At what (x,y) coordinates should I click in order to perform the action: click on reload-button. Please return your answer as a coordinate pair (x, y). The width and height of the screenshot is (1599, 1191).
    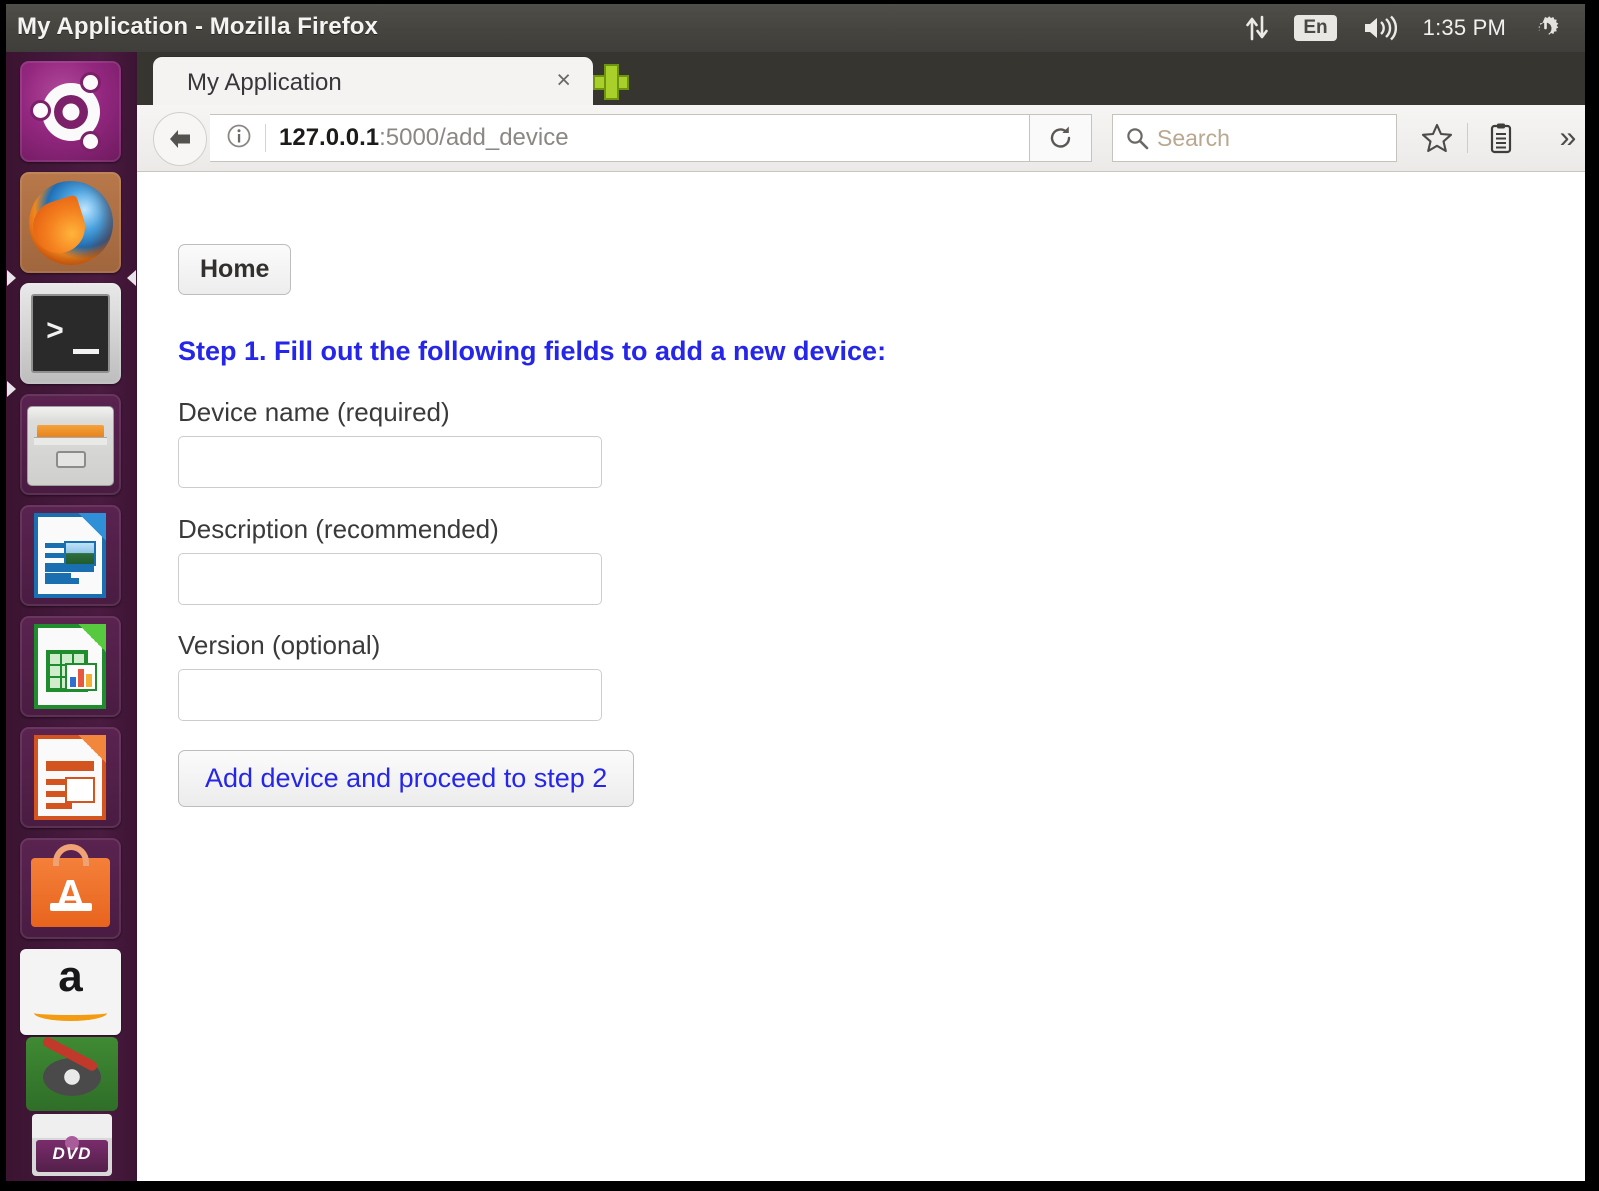
    Looking at the image, I should click on (1061, 138).